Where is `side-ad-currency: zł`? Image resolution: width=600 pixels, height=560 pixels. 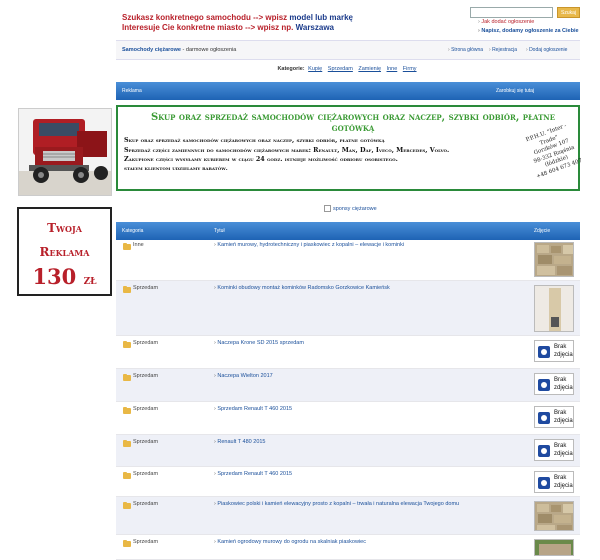 side-ad-currency: zł is located at coordinates (90, 280).